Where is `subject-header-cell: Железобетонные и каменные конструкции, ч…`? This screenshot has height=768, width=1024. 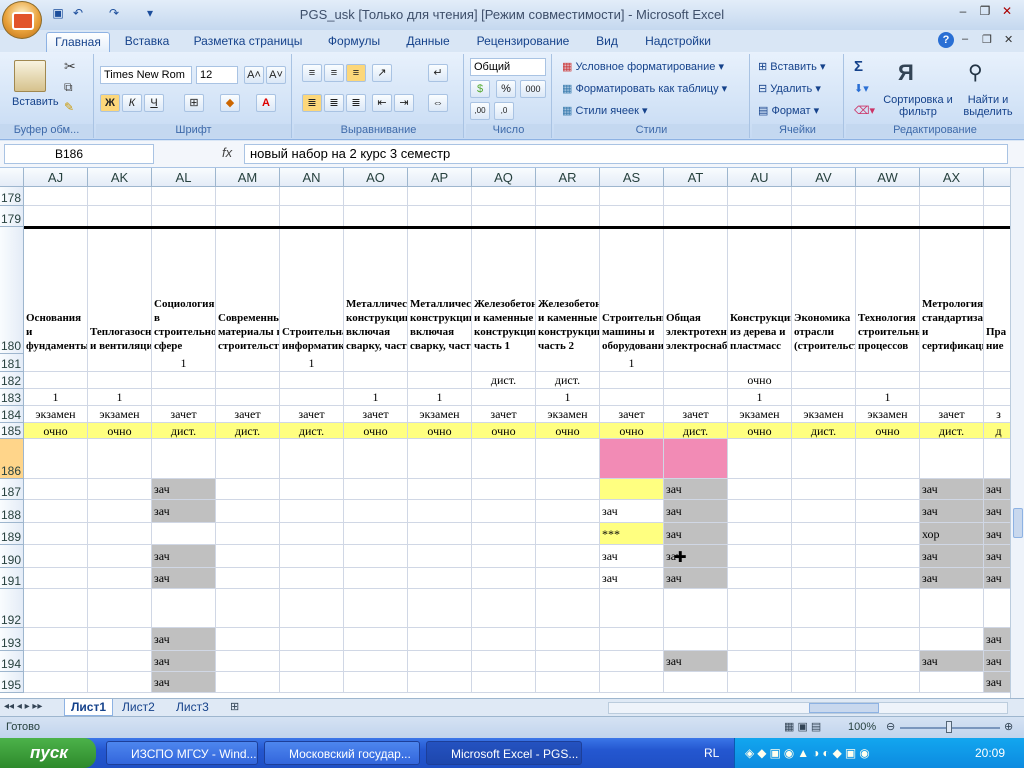
subject-header-cell: Железобетонные и каменные конструкции, ч… is located at coordinates (504, 290).